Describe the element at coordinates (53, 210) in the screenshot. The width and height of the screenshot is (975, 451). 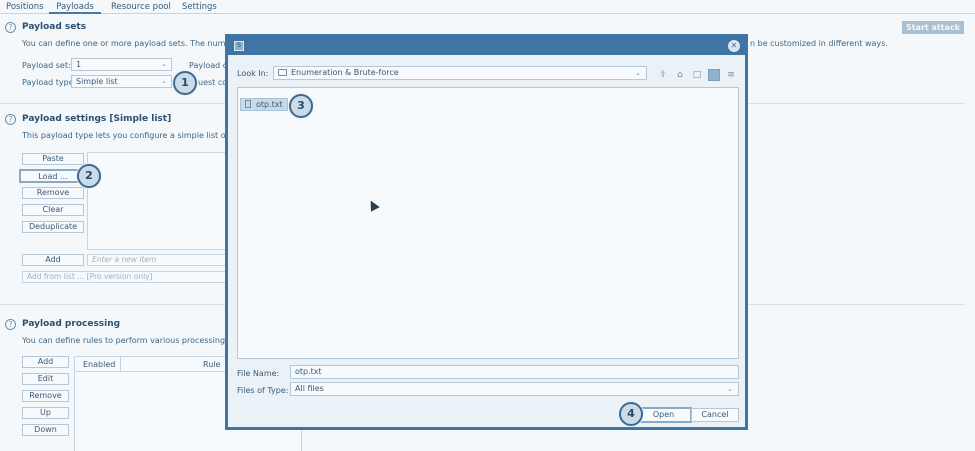
I see `clear-button: Clear` at that location.